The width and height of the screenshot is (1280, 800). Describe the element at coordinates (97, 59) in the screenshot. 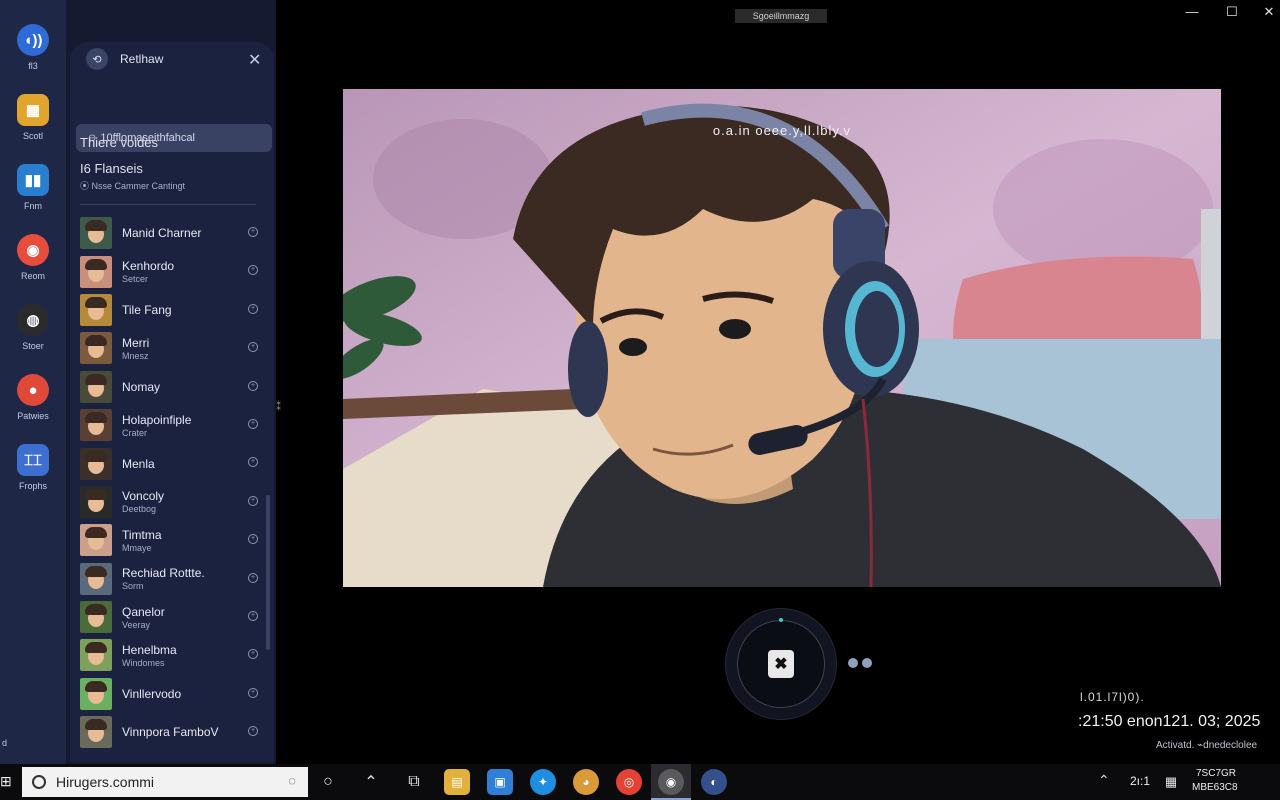

I see `panel-logo-icon: ⟲` at that location.